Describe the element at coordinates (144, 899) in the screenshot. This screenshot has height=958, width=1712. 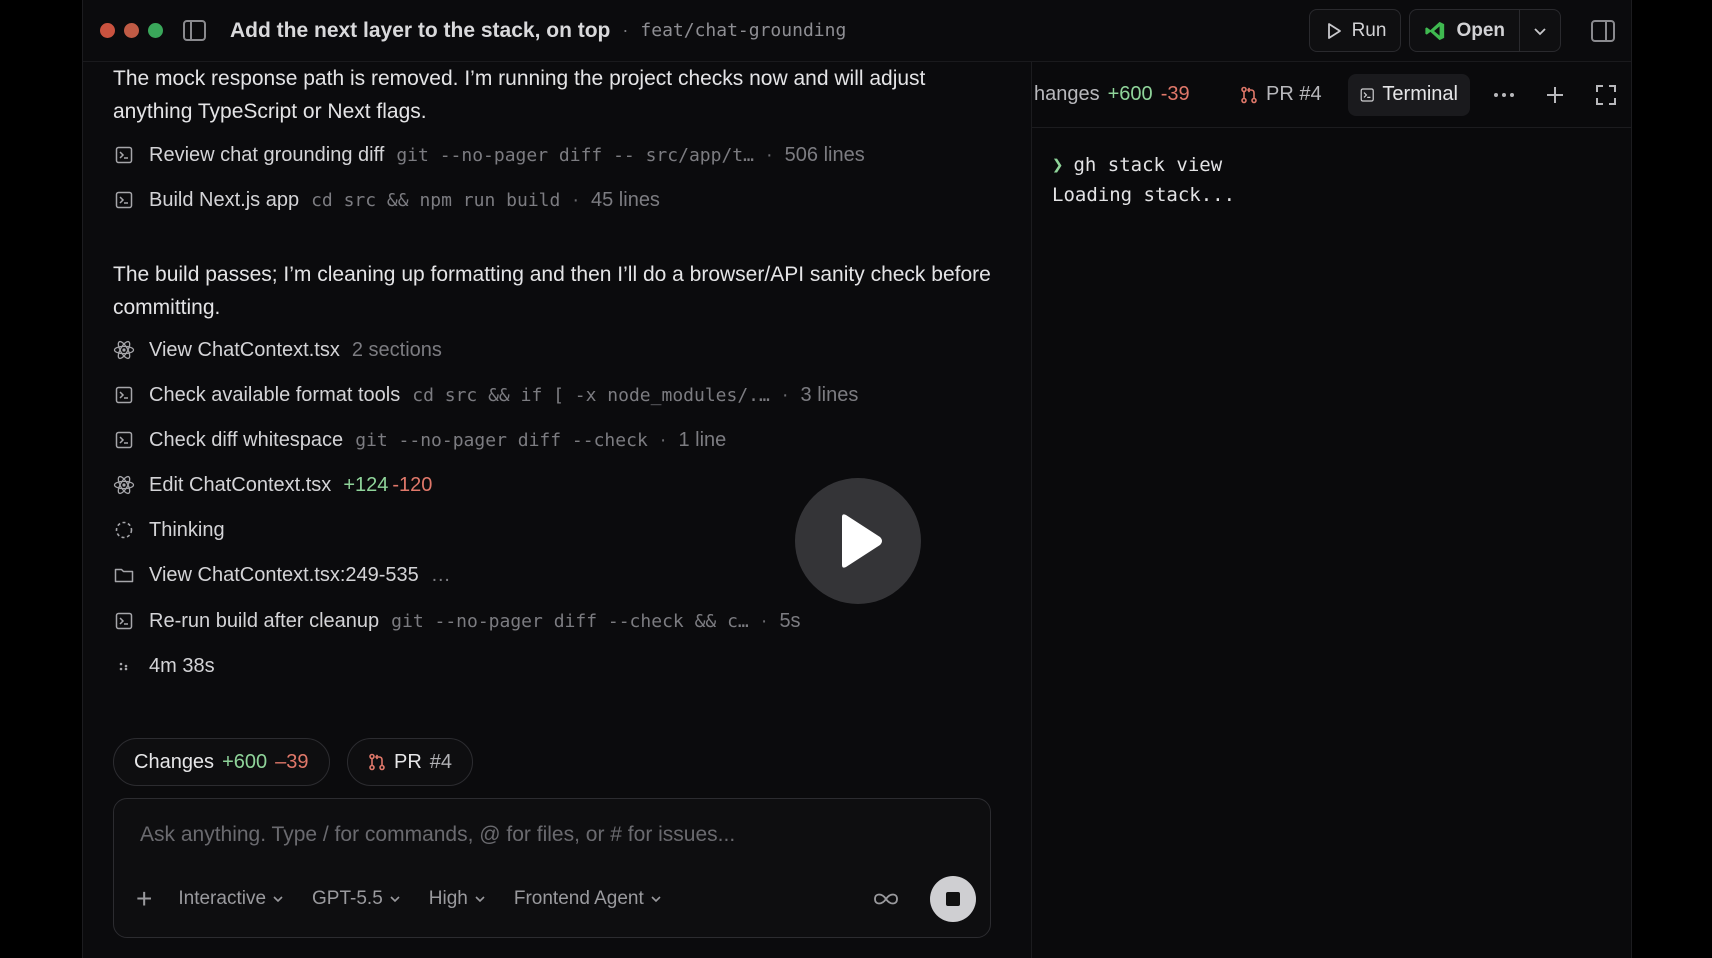
I see `add-attachment-button: +` at that location.